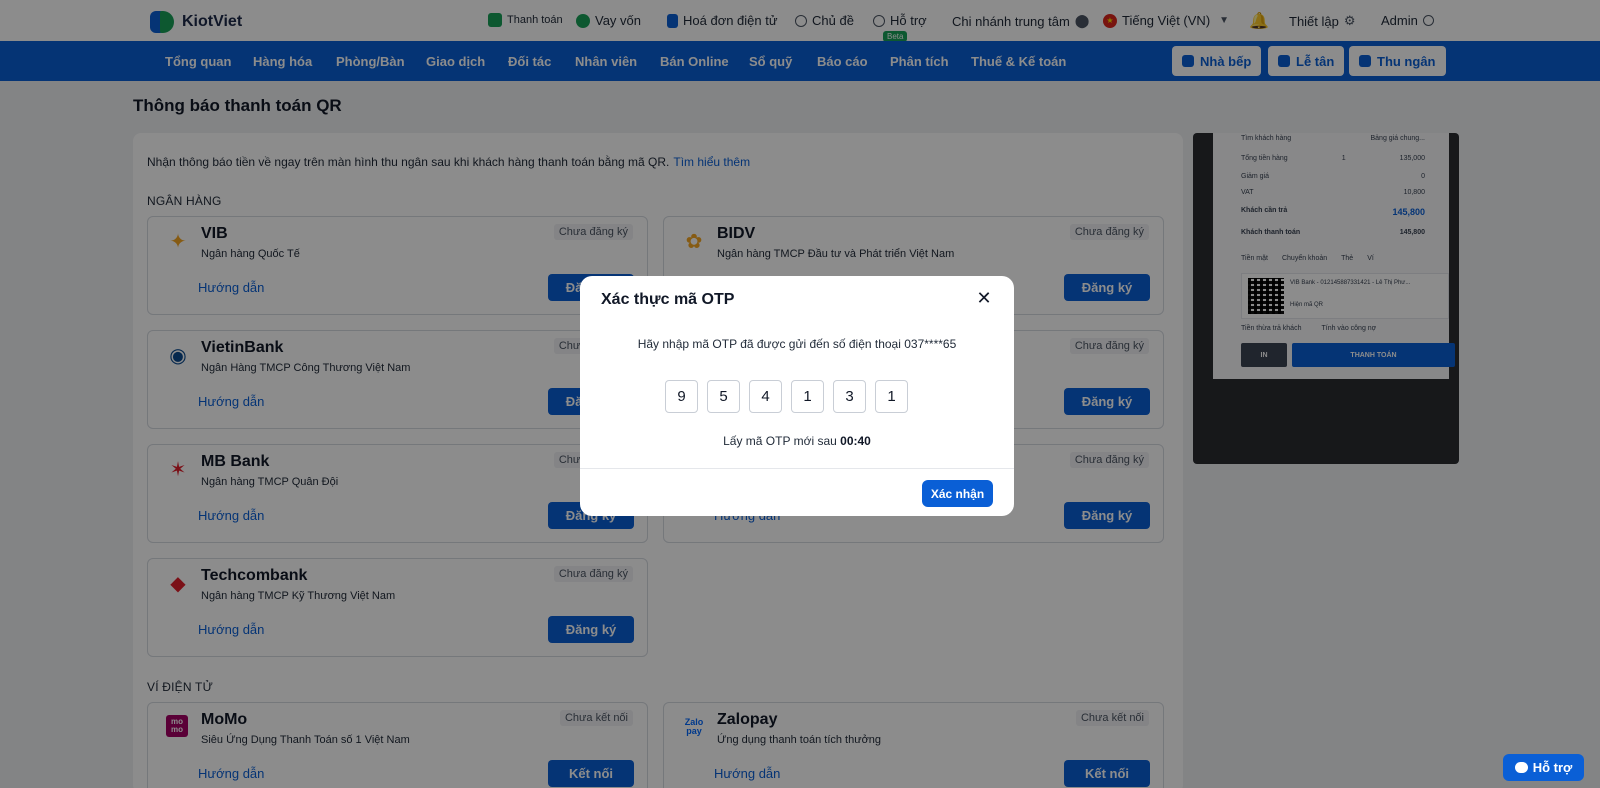 The height and width of the screenshot is (788, 1600). What do you see at coordinates (786, 396) in the screenshot?
I see `otp-input-group: 9 5 4 1 3 1` at bounding box center [786, 396].